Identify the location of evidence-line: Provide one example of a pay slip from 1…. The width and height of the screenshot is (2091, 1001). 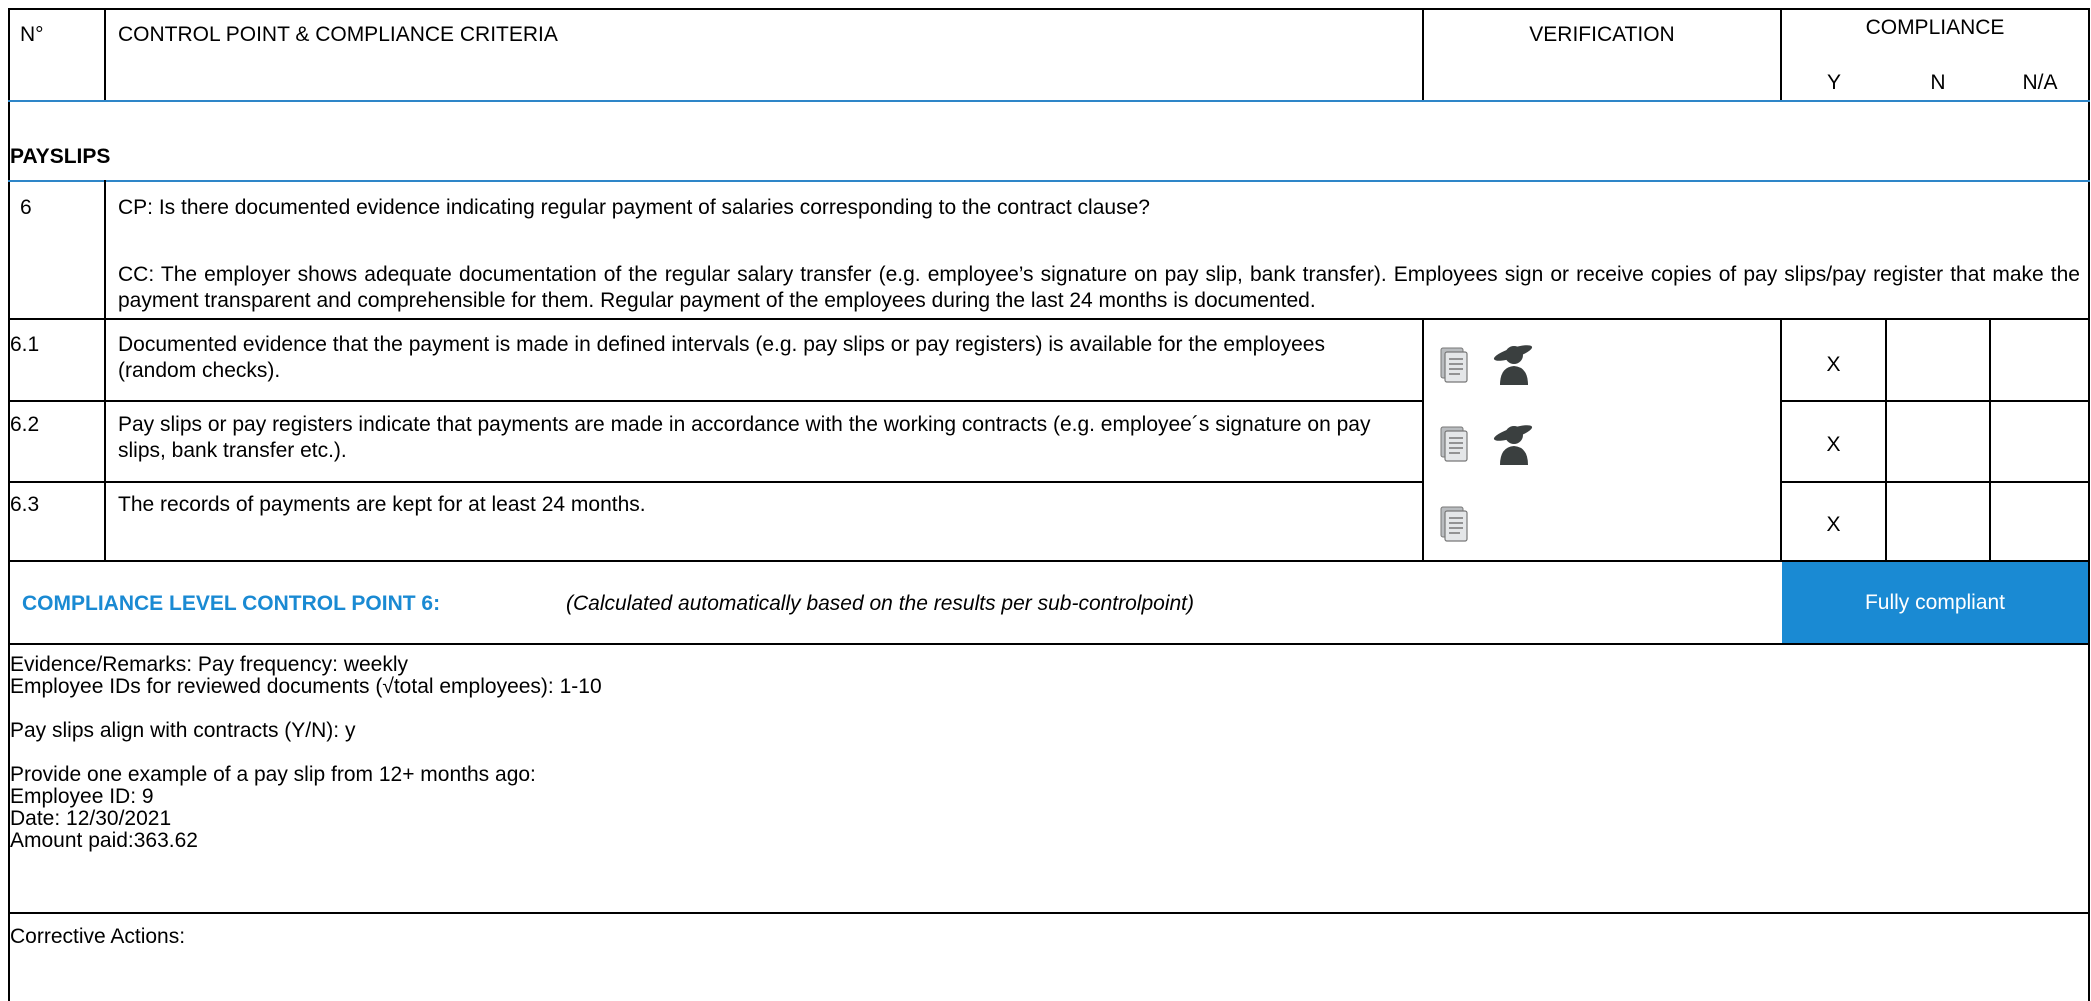
(273, 774).